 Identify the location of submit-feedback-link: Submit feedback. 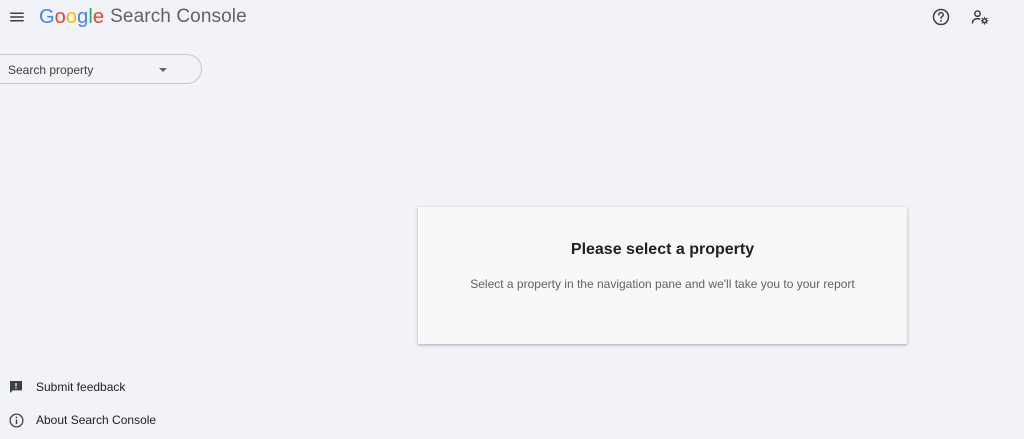
(65, 387).